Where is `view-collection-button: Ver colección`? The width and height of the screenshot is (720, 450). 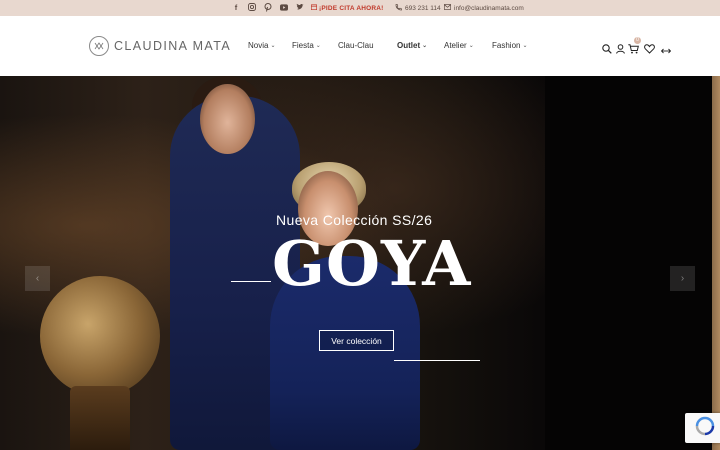 view-collection-button: Ver colección is located at coordinates (356, 340).